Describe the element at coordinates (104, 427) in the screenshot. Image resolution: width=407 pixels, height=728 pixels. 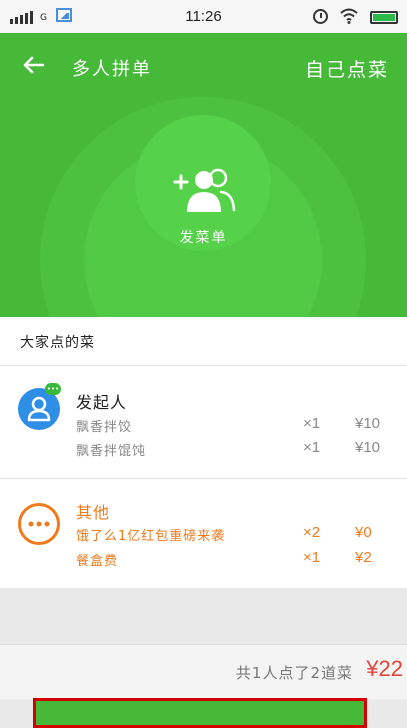
I see `dish-name: 飘香拌饺` at that location.